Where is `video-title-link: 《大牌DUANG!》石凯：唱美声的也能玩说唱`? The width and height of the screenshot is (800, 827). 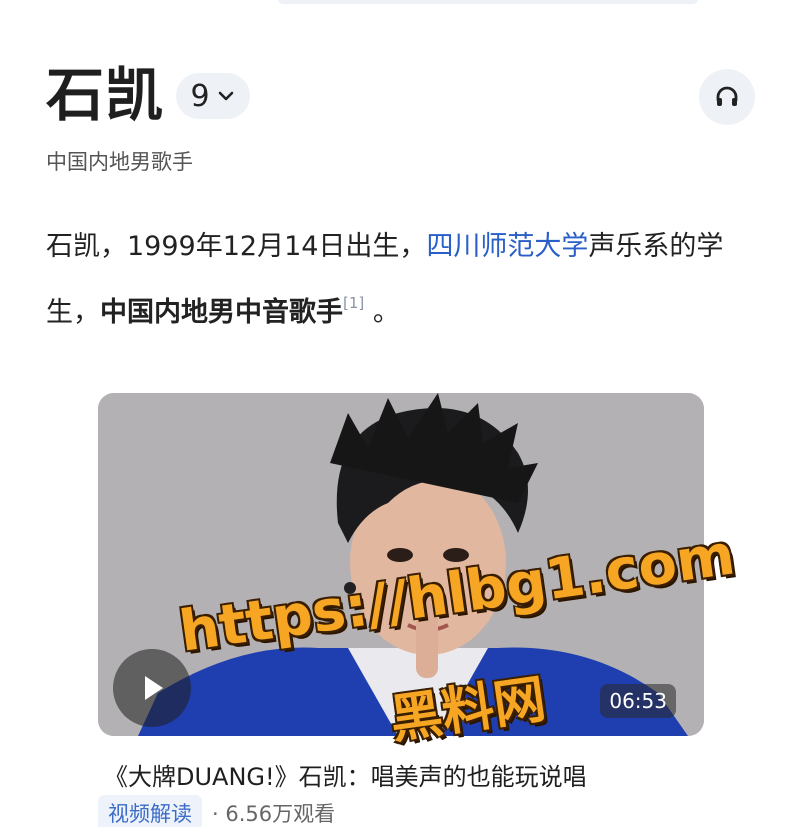
video-title-link: 《大牌DUANG!》石凯：唱美声的也能玩说唱 is located at coordinates (345, 774).